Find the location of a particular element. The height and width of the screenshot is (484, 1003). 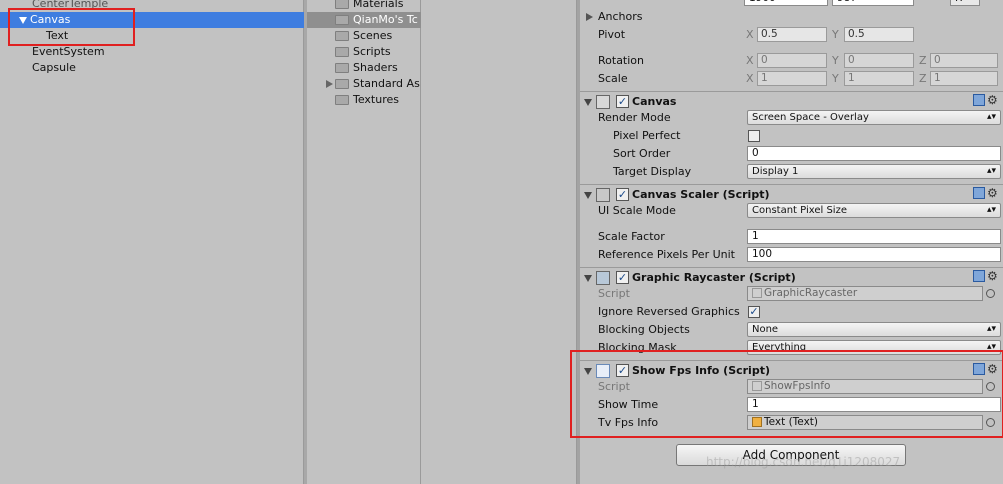

hierarchy-item-capsule: Capsule is located at coordinates (152, 68).